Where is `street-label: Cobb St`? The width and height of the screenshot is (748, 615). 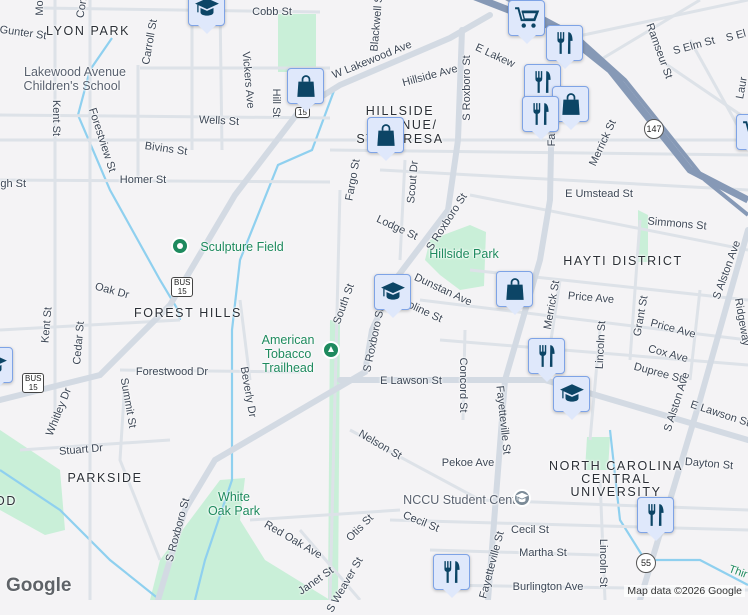
street-label: Cobb St is located at coordinates (272, 12).